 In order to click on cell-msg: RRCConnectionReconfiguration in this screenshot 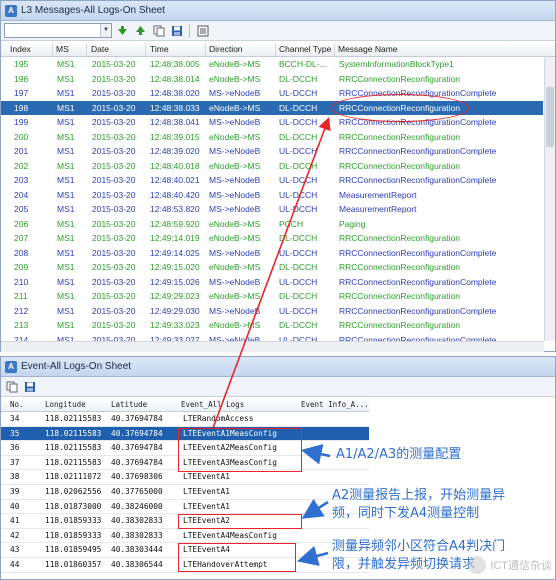, I will do `click(399, 325)`.